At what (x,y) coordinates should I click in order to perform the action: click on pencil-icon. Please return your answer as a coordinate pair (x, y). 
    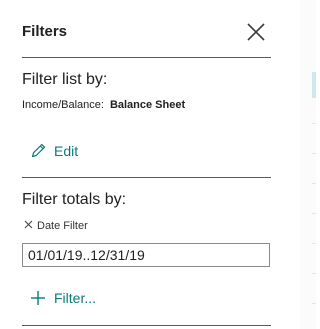
    Looking at the image, I should click on (38, 150).